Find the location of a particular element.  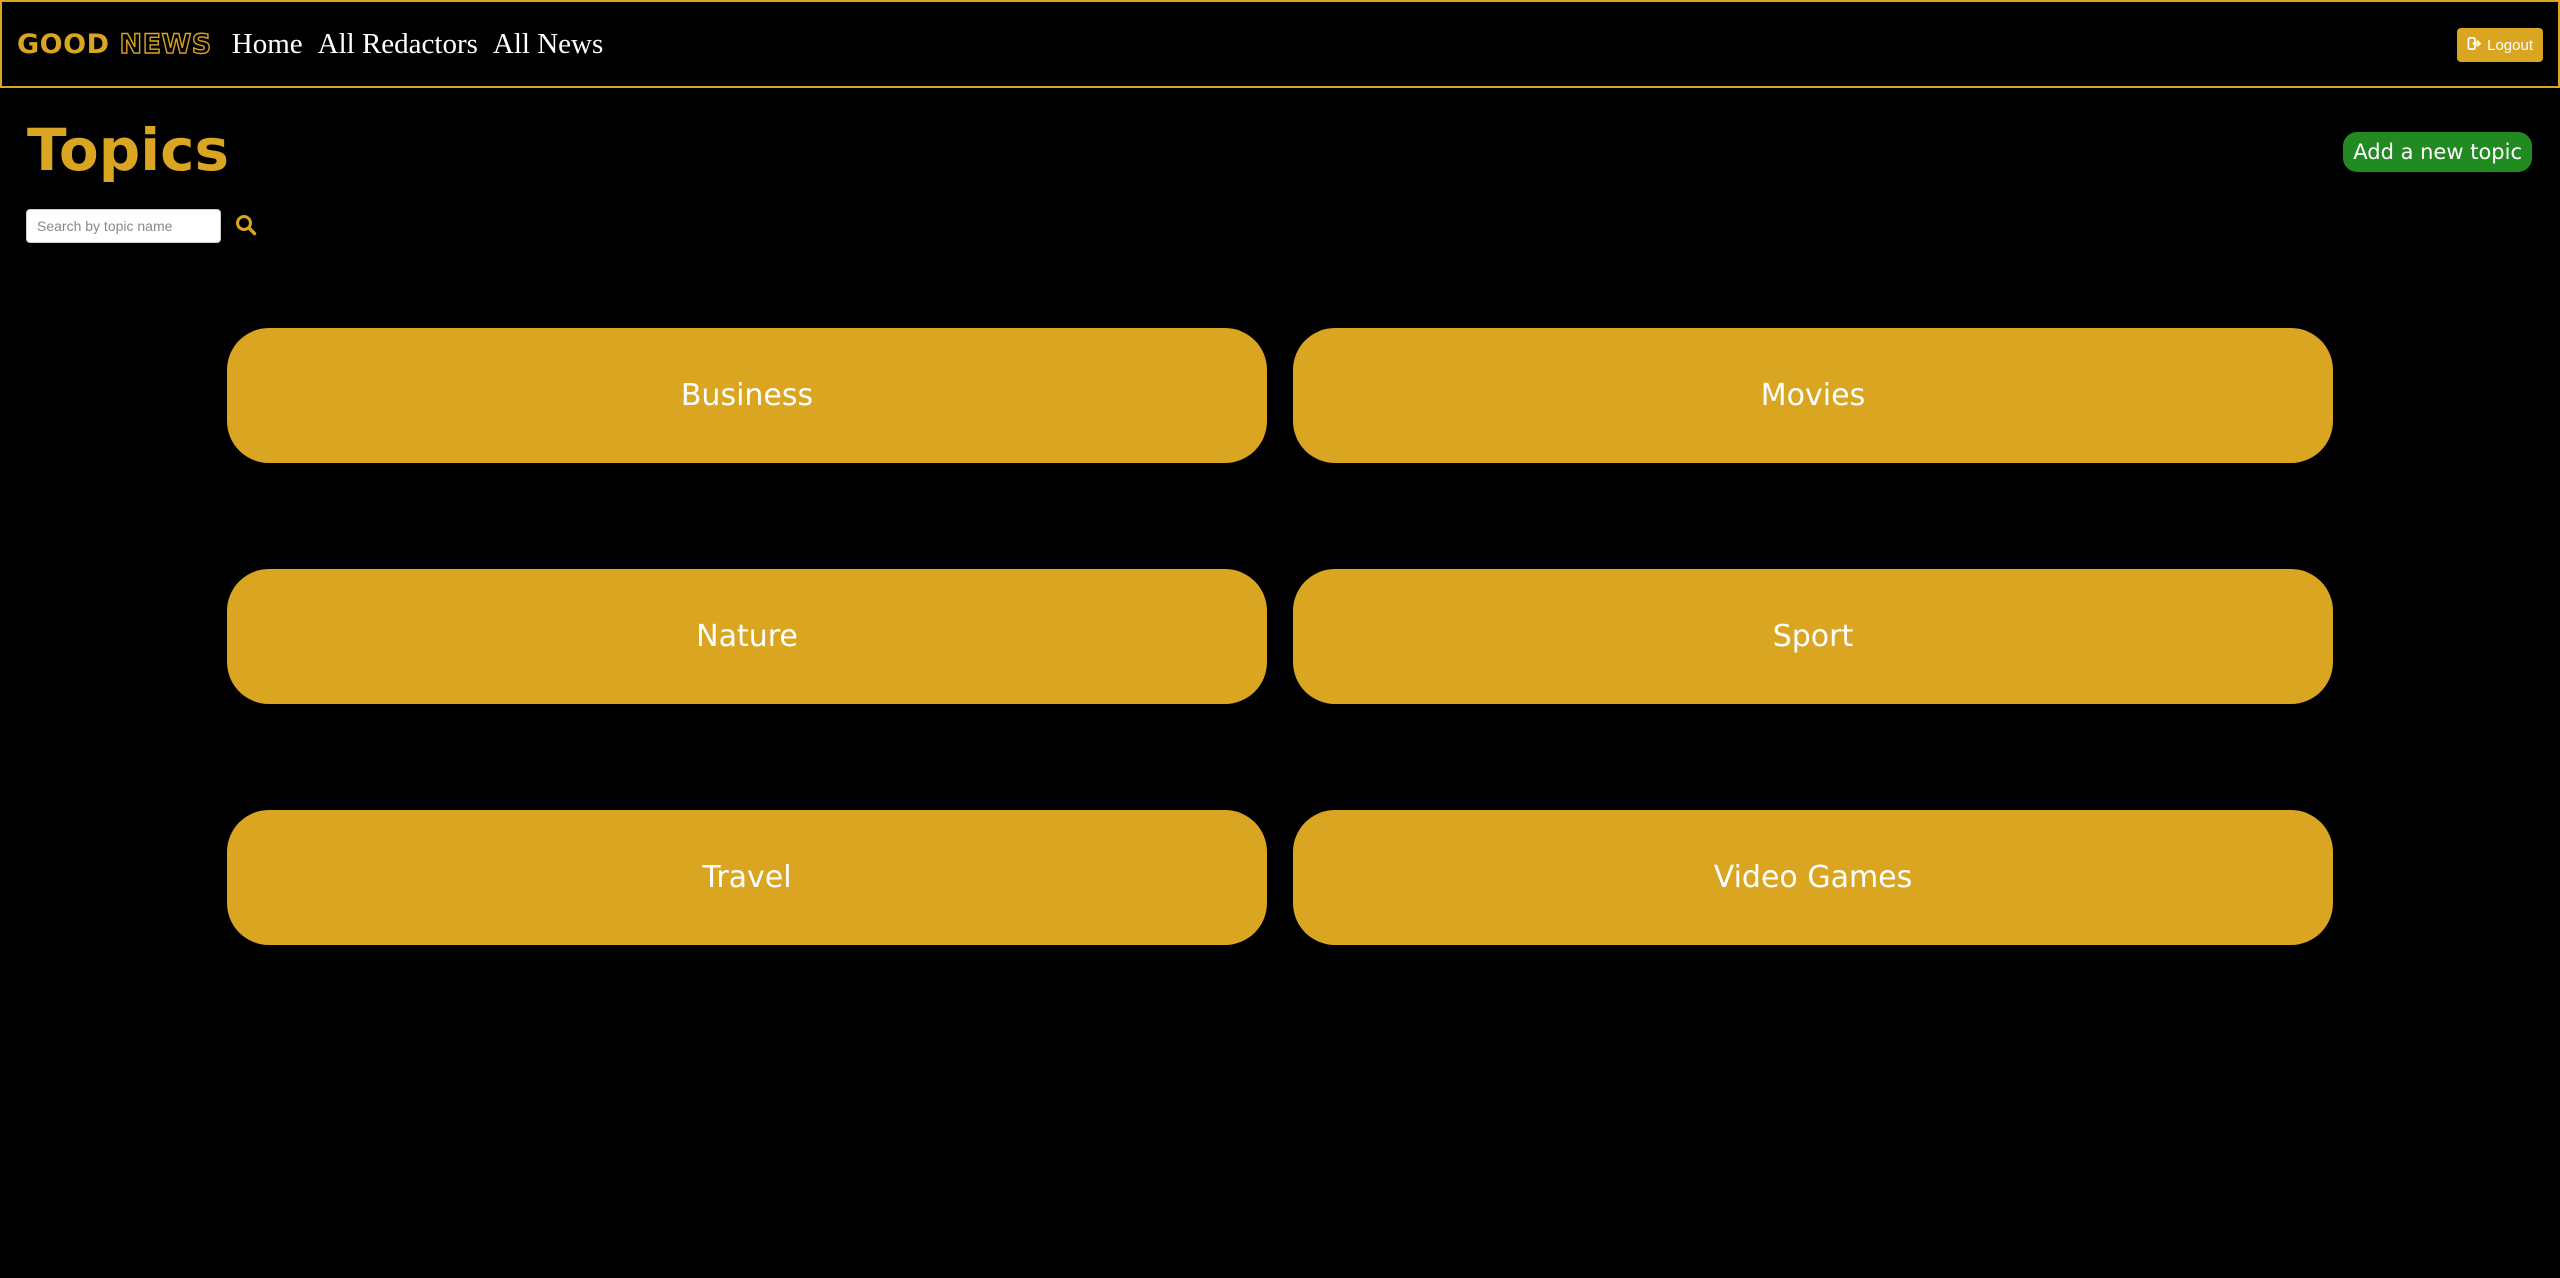

page-title: Topics is located at coordinates (128, 150).